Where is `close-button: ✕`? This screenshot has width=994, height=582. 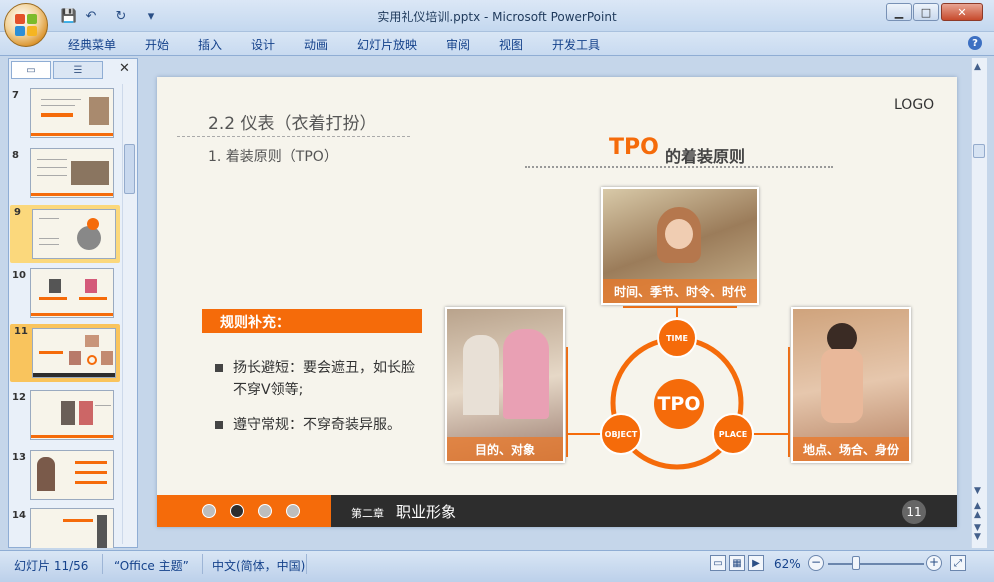 close-button: ✕ is located at coordinates (962, 12).